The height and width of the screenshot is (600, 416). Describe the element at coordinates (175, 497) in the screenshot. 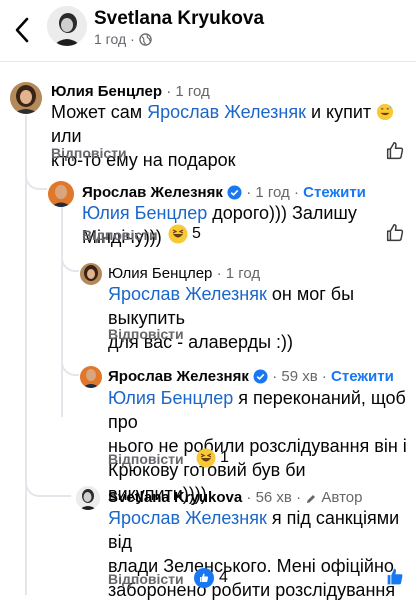

I see `author-name: Svetlana Kryukova` at that location.